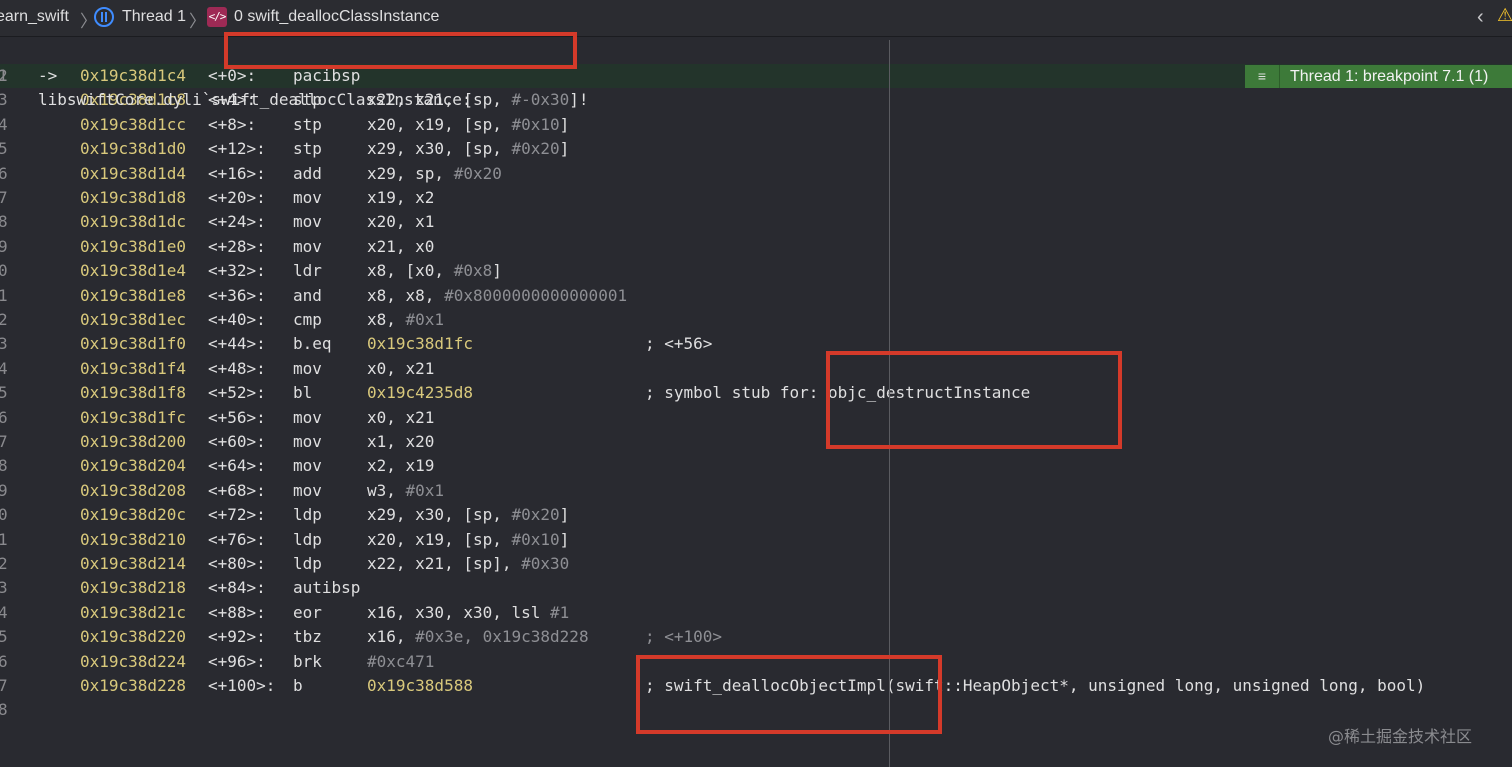 This screenshot has height=767, width=1512. Describe the element at coordinates (756, 442) in the screenshot. I see `disassembly-line: 7 0x19c38d200 <+60>: mov x1, x20` at that location.